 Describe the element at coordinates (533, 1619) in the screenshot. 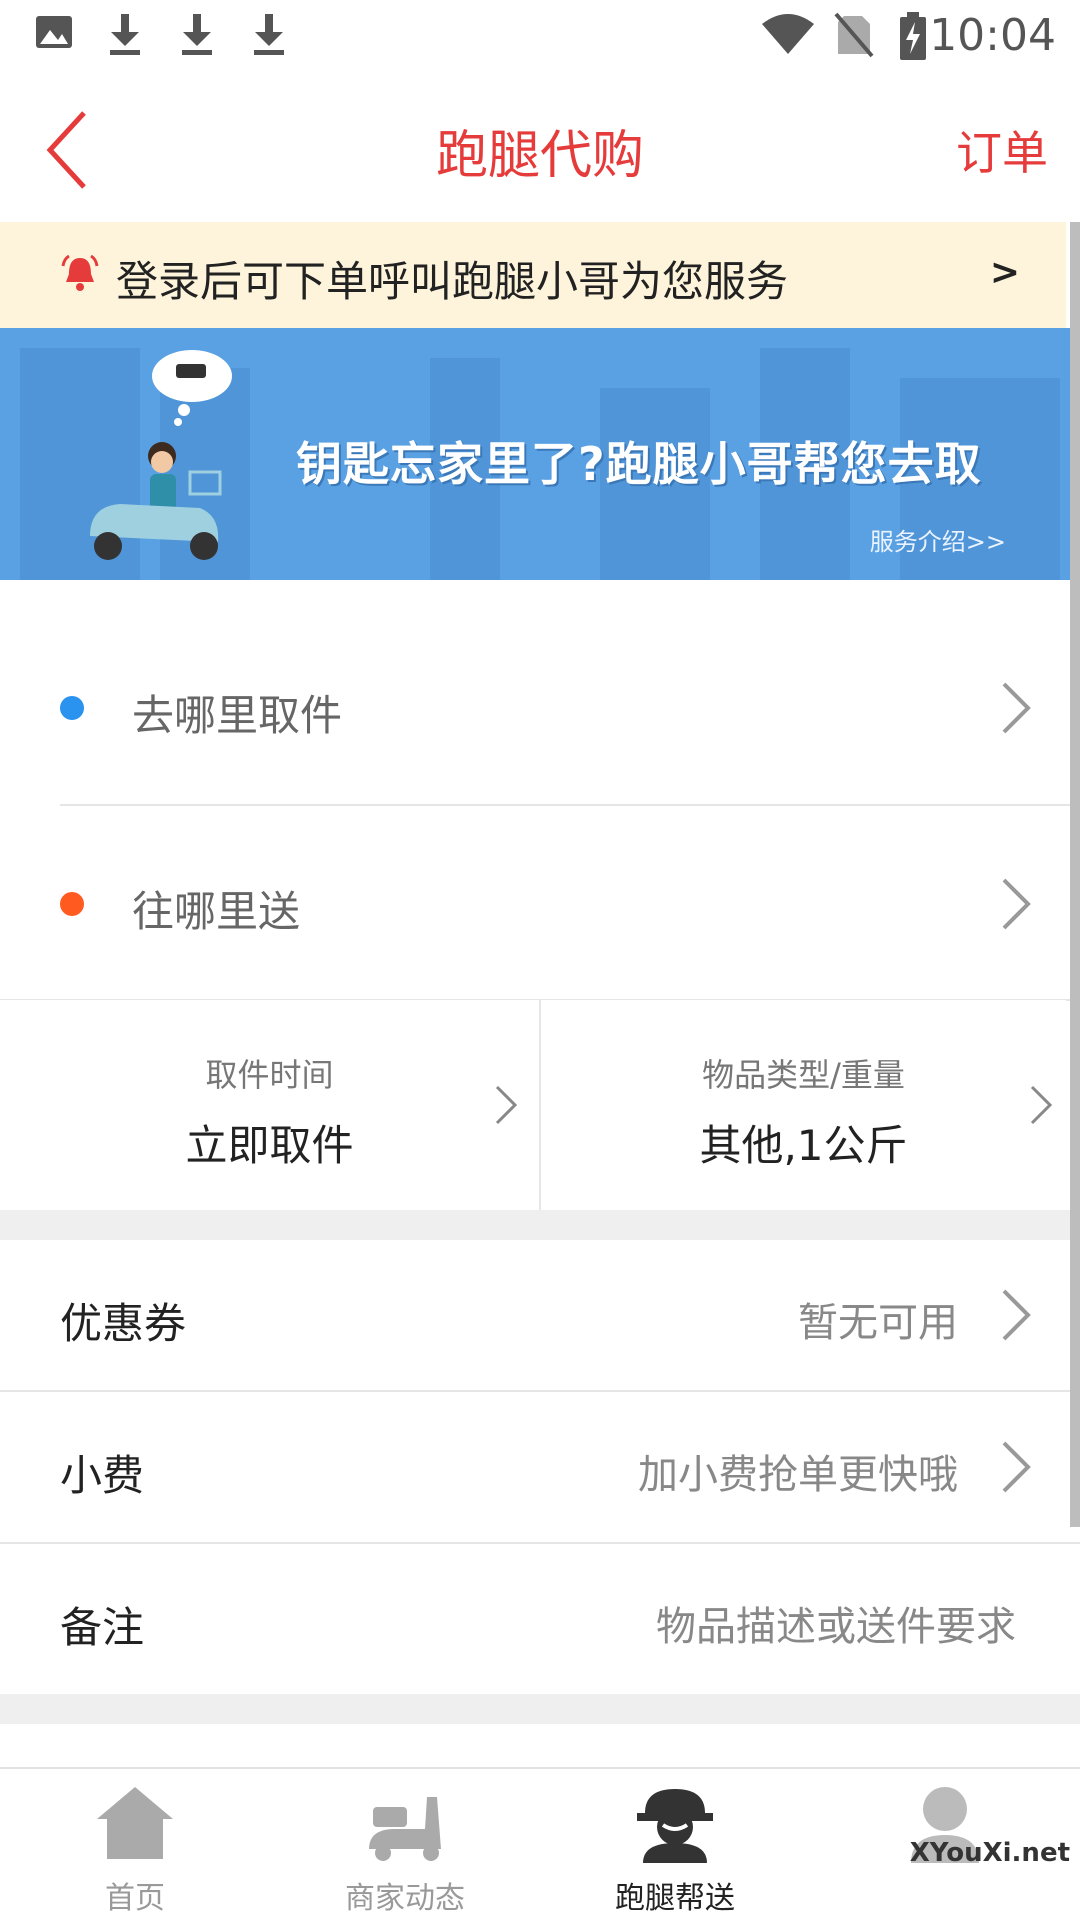

I see `remark-row: 备注 物品描述或送件要求` at that location.